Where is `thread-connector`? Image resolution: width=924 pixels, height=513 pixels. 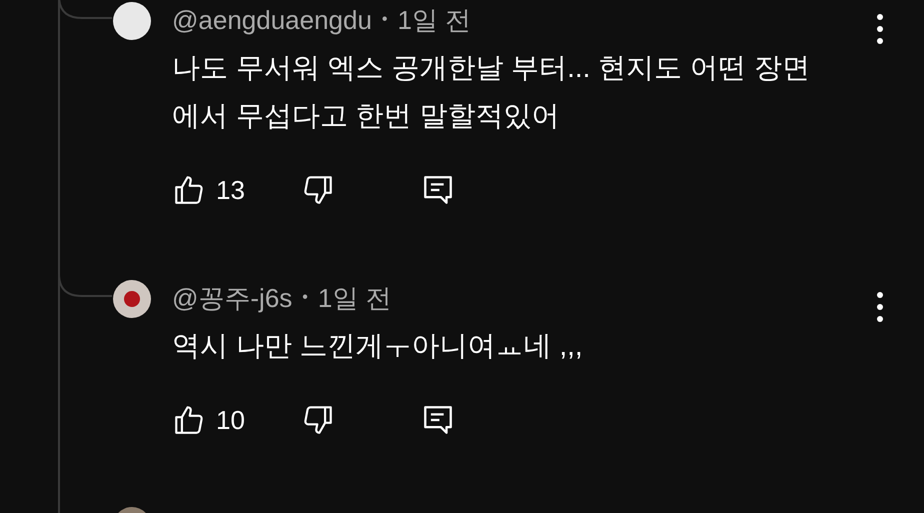
thread-connector is located at coordinates (86, 269).